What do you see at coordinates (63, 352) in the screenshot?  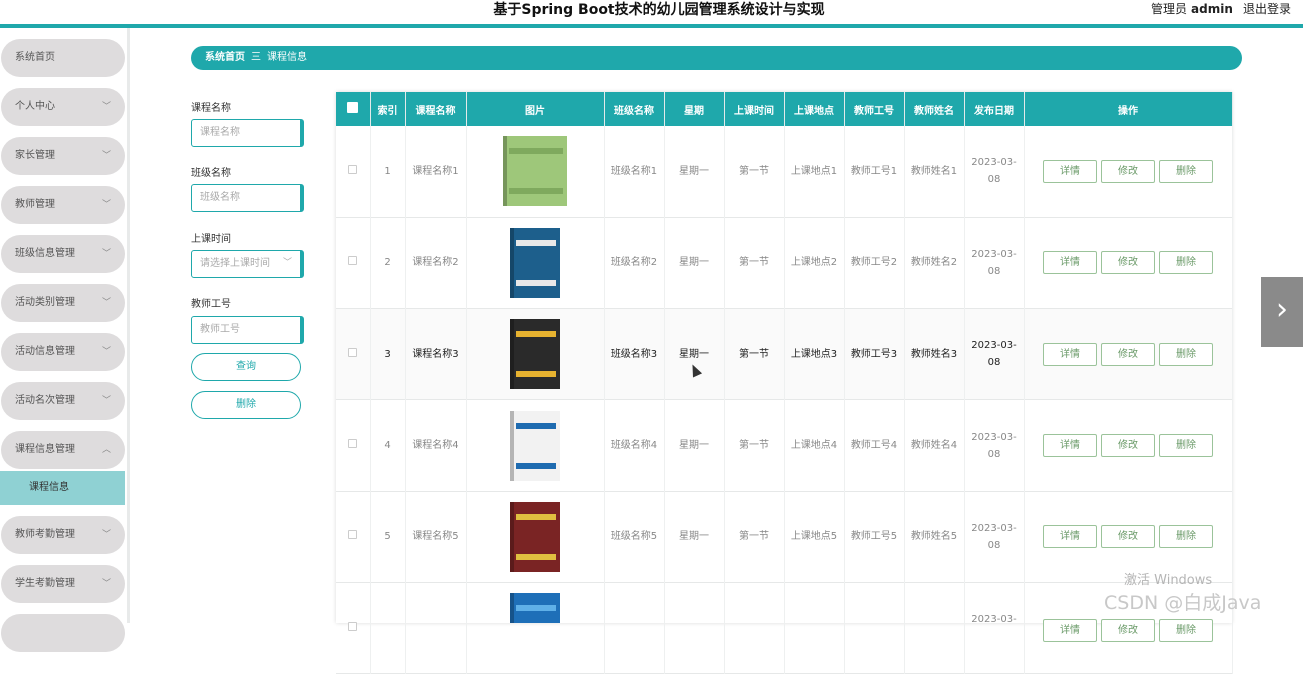 I see `sidebar-item-activities: 活动信息管理 ﹀` at bounding box center [63, 352].